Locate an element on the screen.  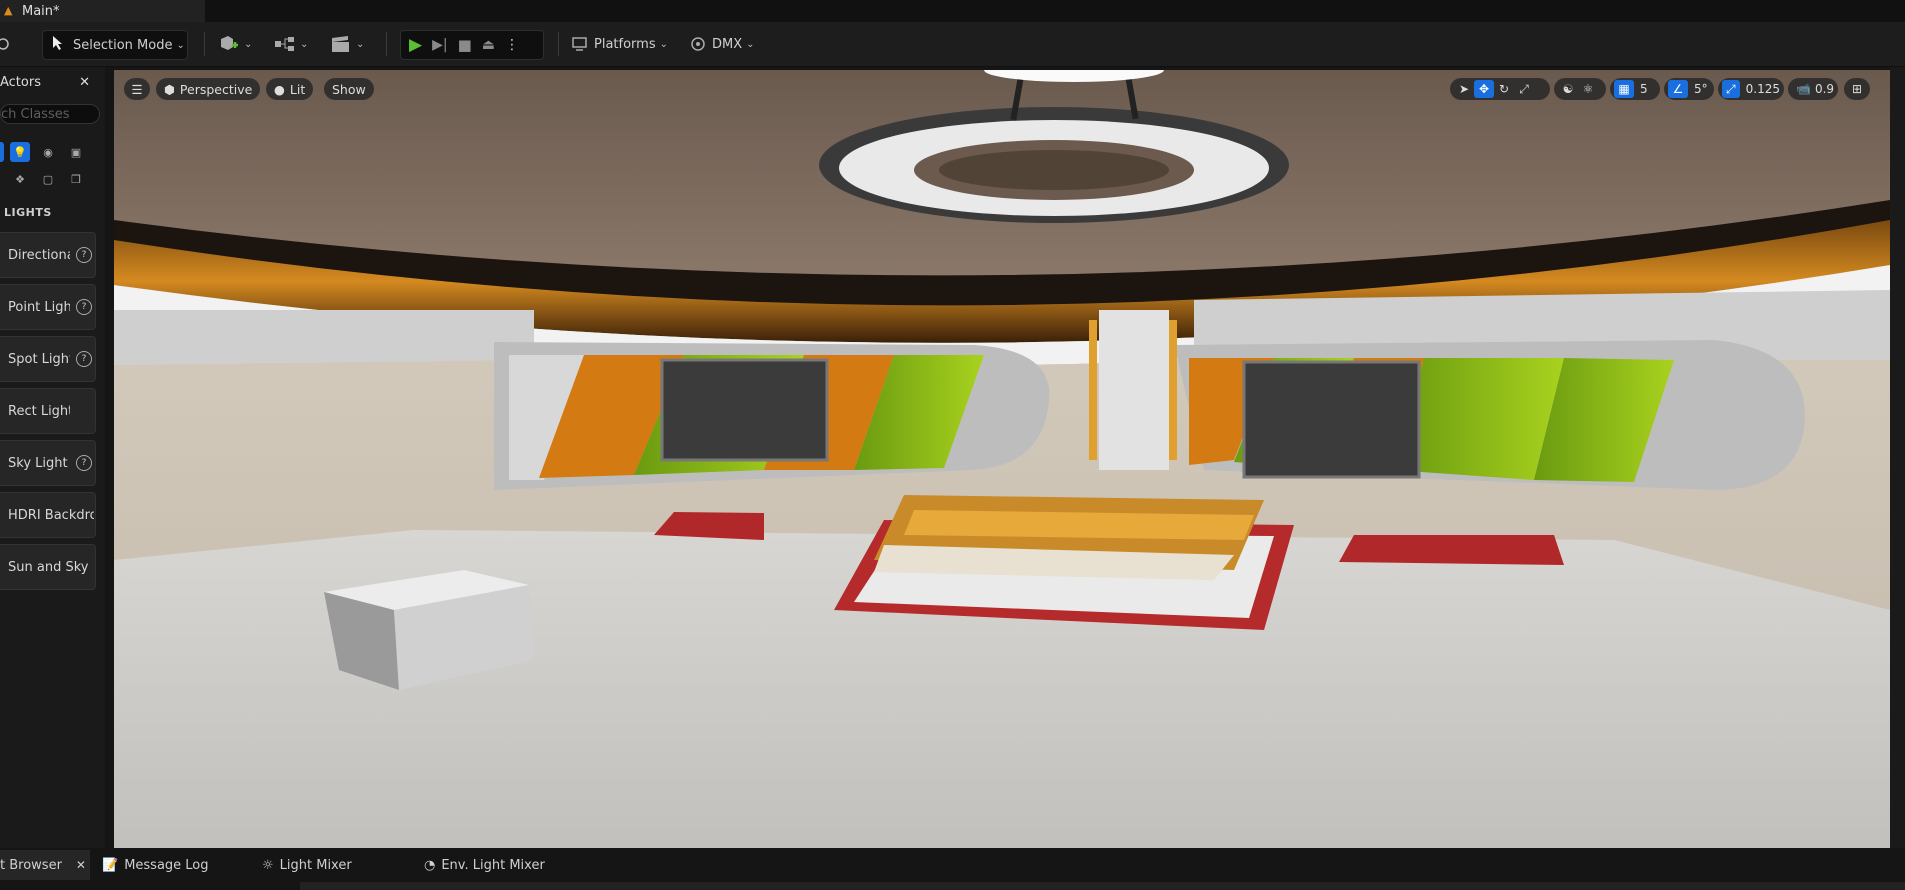
category-shapes-icon: ◉ is located at coordinates (48, 152).